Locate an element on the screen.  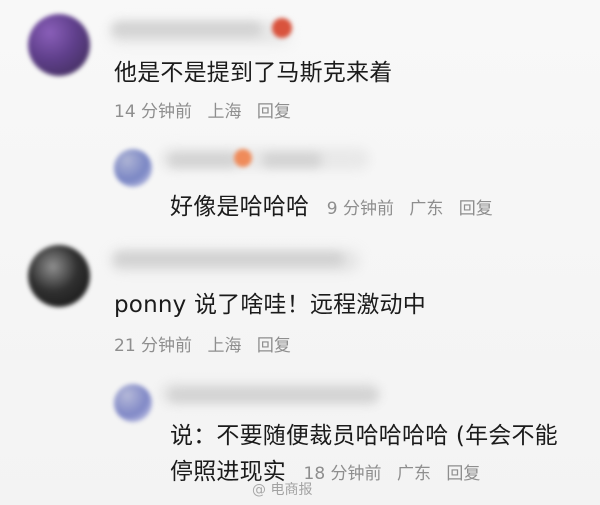
reply-meta: 18 分钟前 广东 回复 is located at coordinates (397, 474).